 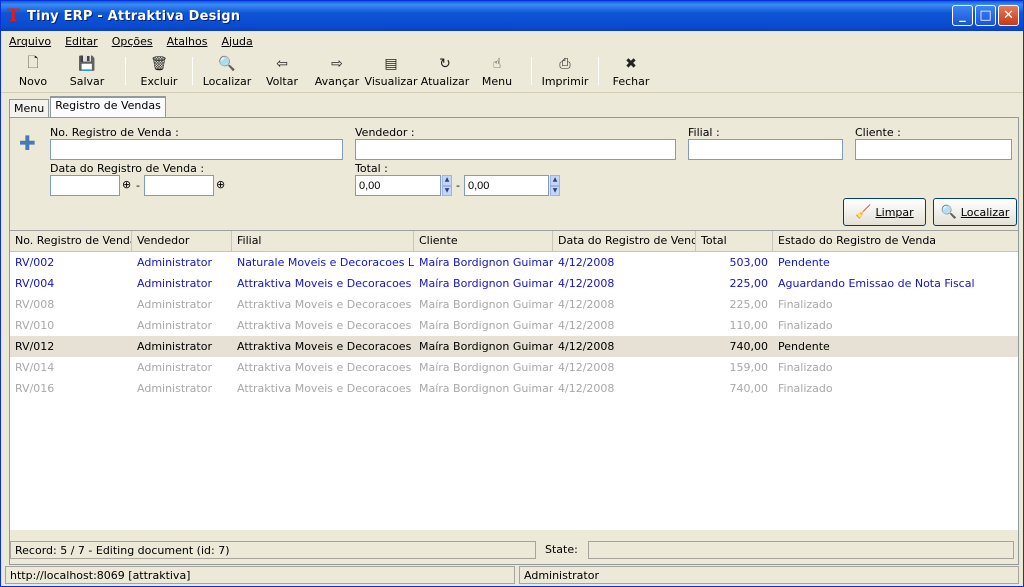 I want to click on no-registro-input, so click(x=196, y=149).